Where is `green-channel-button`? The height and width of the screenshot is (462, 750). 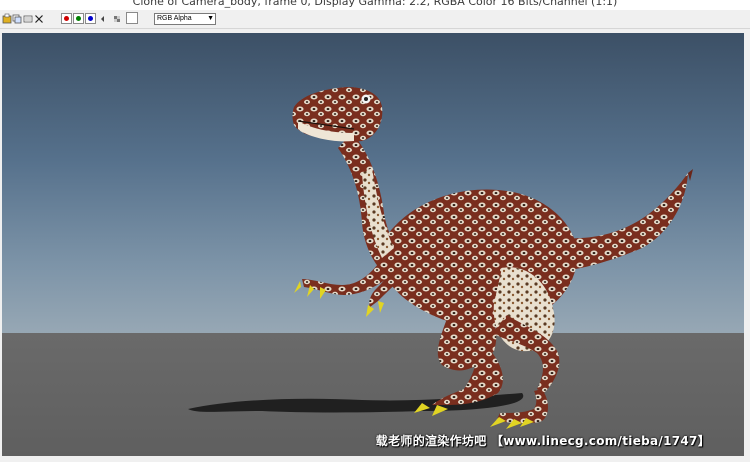
green-channel-button is located at coordinates (78, 18).